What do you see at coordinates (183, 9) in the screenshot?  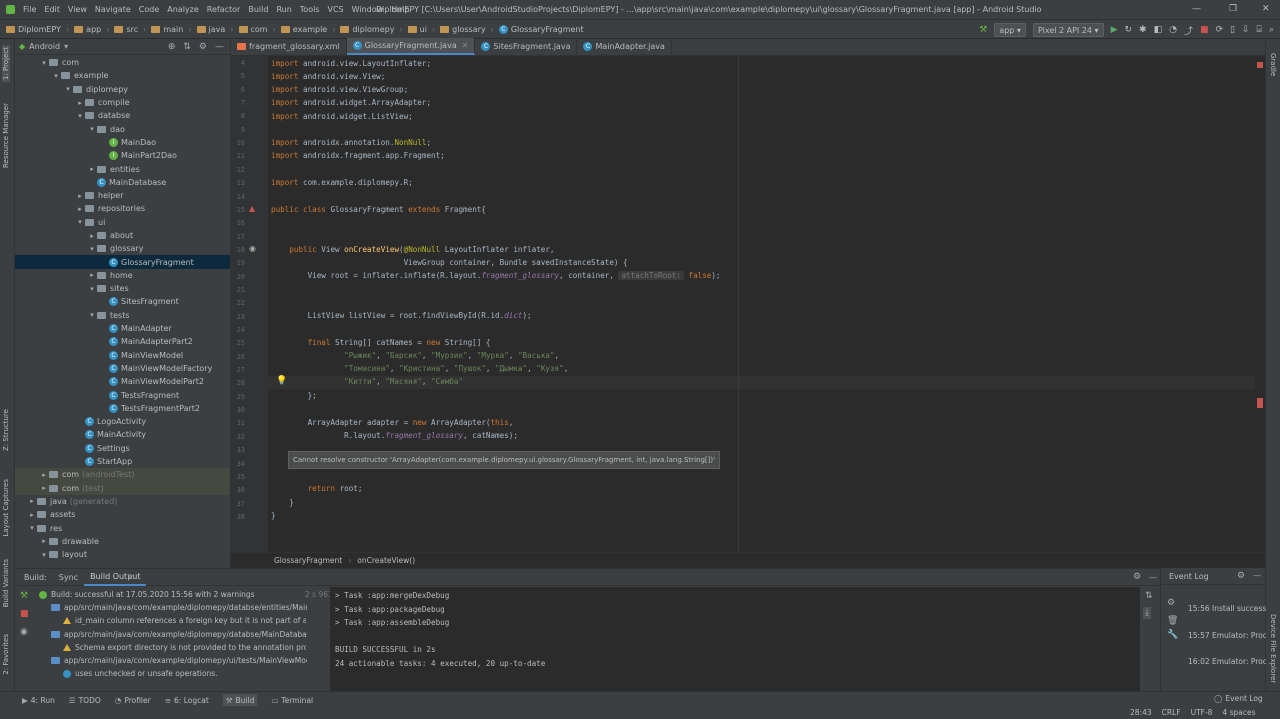 I see `menu-item-analyze: Analyze` at bounding box center [183, 9].